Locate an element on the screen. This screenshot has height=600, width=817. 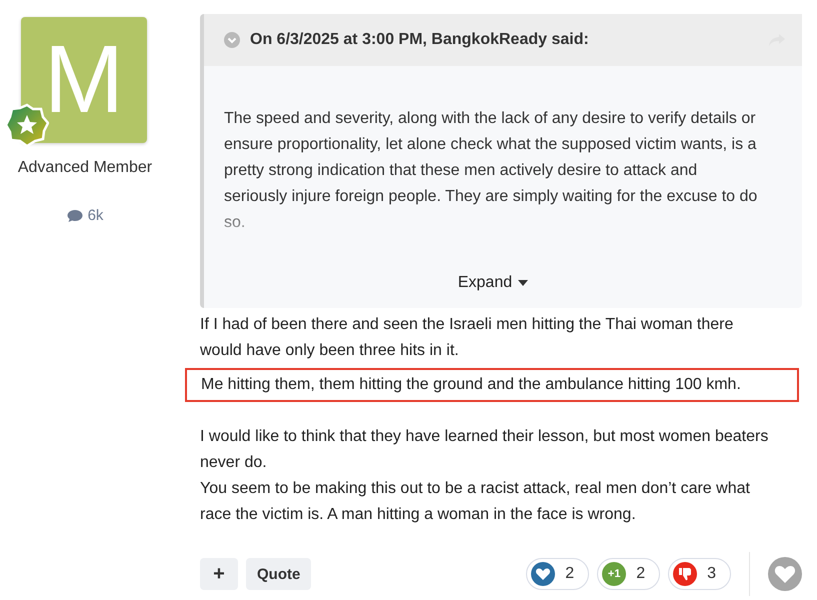
plus-one-badge: +1 is located at coordinates (614, 574).